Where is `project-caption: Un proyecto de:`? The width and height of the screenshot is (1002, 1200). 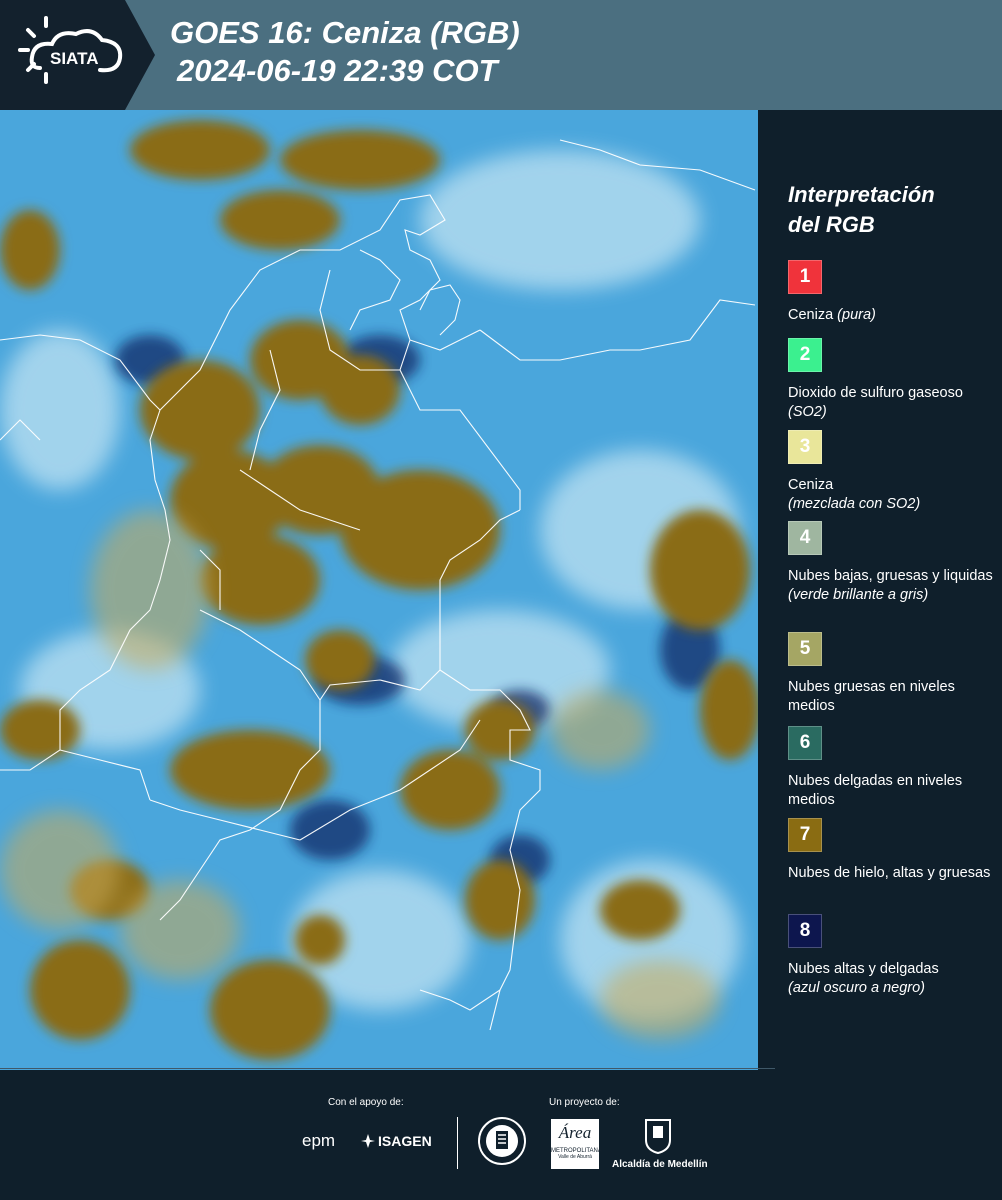 project-caption: Un proyecto de: is located at coordinates (584, 1102).